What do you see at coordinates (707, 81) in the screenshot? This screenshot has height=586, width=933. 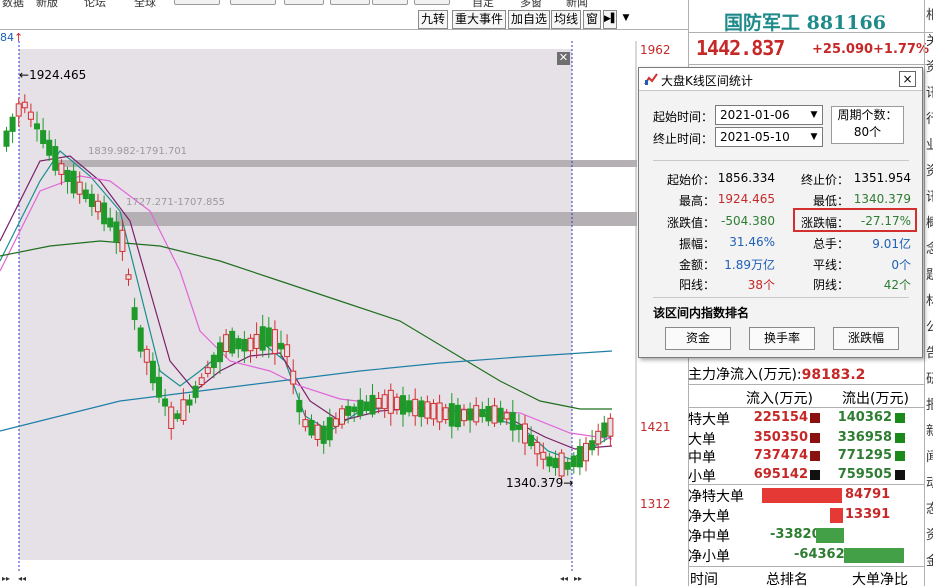 I see `dialog-title: 大盘K线区间统计` at bounding box center [707, 81].